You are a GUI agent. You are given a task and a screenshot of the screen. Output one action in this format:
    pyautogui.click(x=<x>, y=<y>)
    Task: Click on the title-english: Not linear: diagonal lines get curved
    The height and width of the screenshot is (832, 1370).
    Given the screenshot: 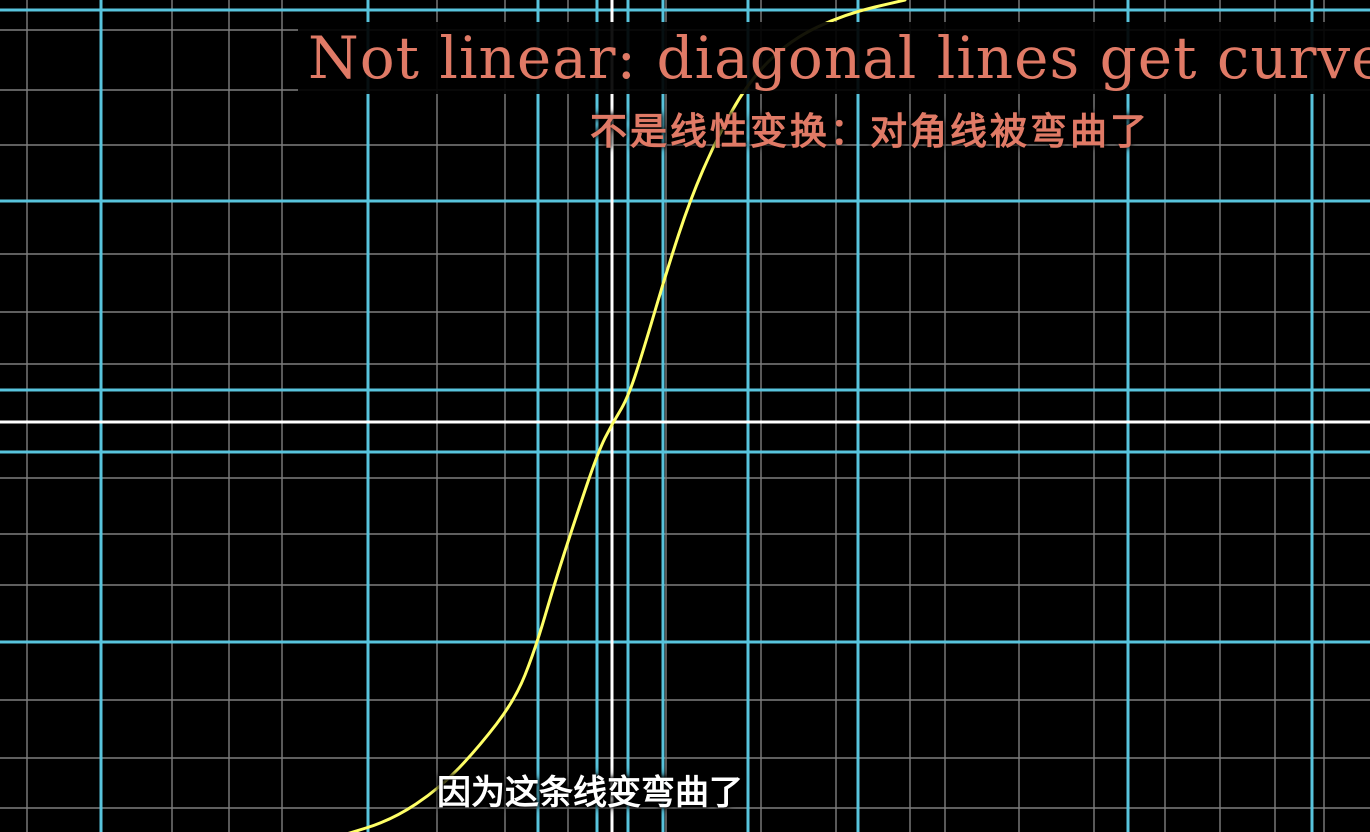 What is the action you would take?
    pyautogui.click(x=834, y=58)
    